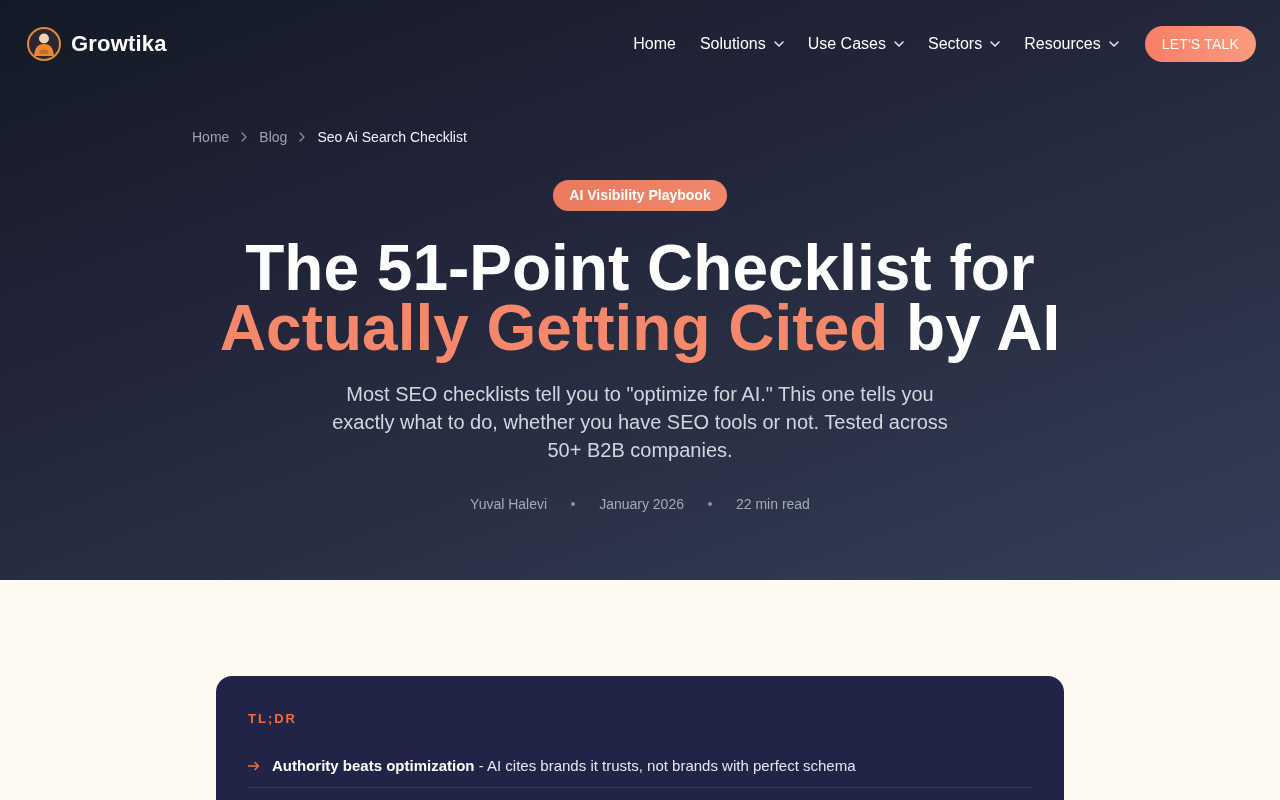 This screenshot has width=1280, height=800. I want to click on logo-link: Growtika, so click(97, 44).